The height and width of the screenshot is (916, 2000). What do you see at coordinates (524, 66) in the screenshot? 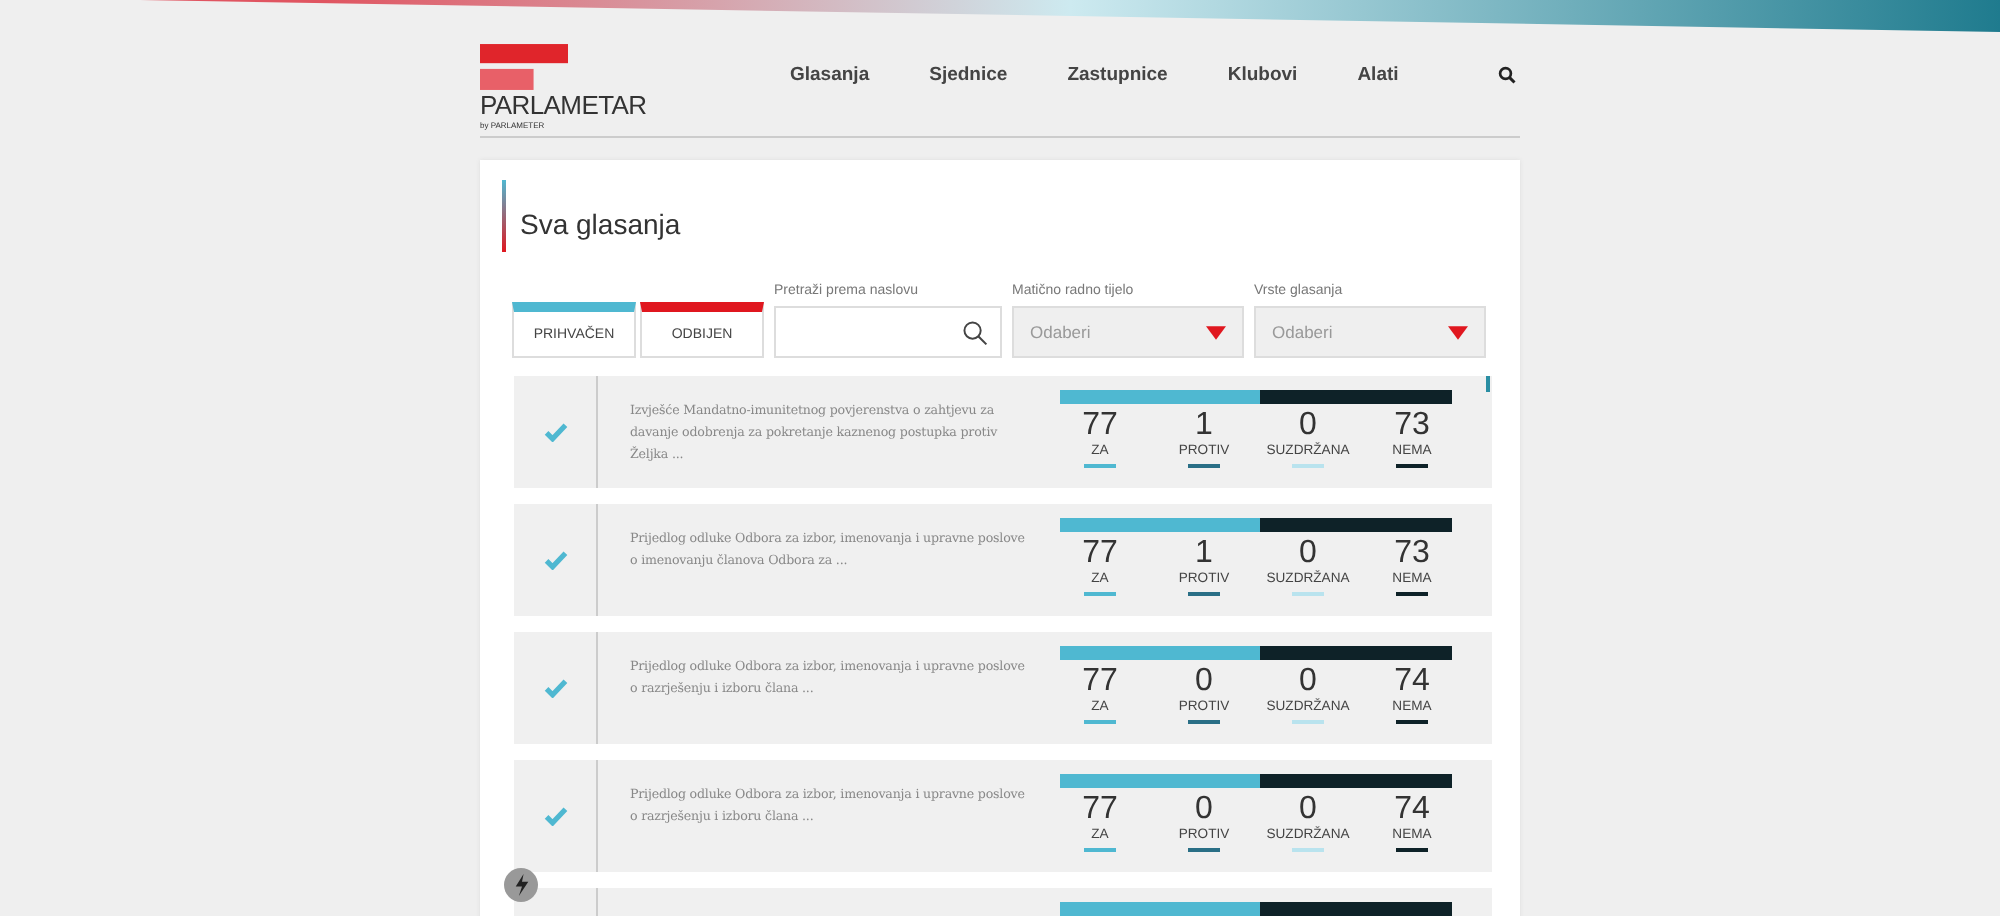
I see `logo-icon` at bounding box center [524, 66].